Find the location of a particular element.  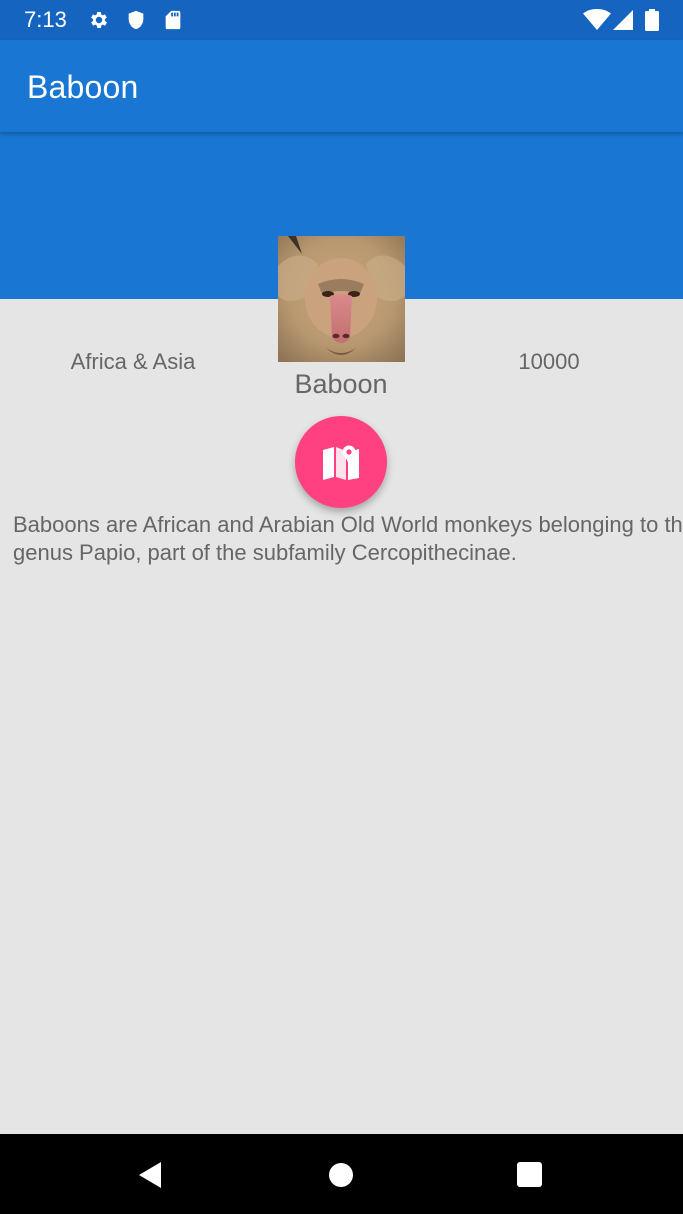

back-triangle-icon is located at coordinates (151, 1175).